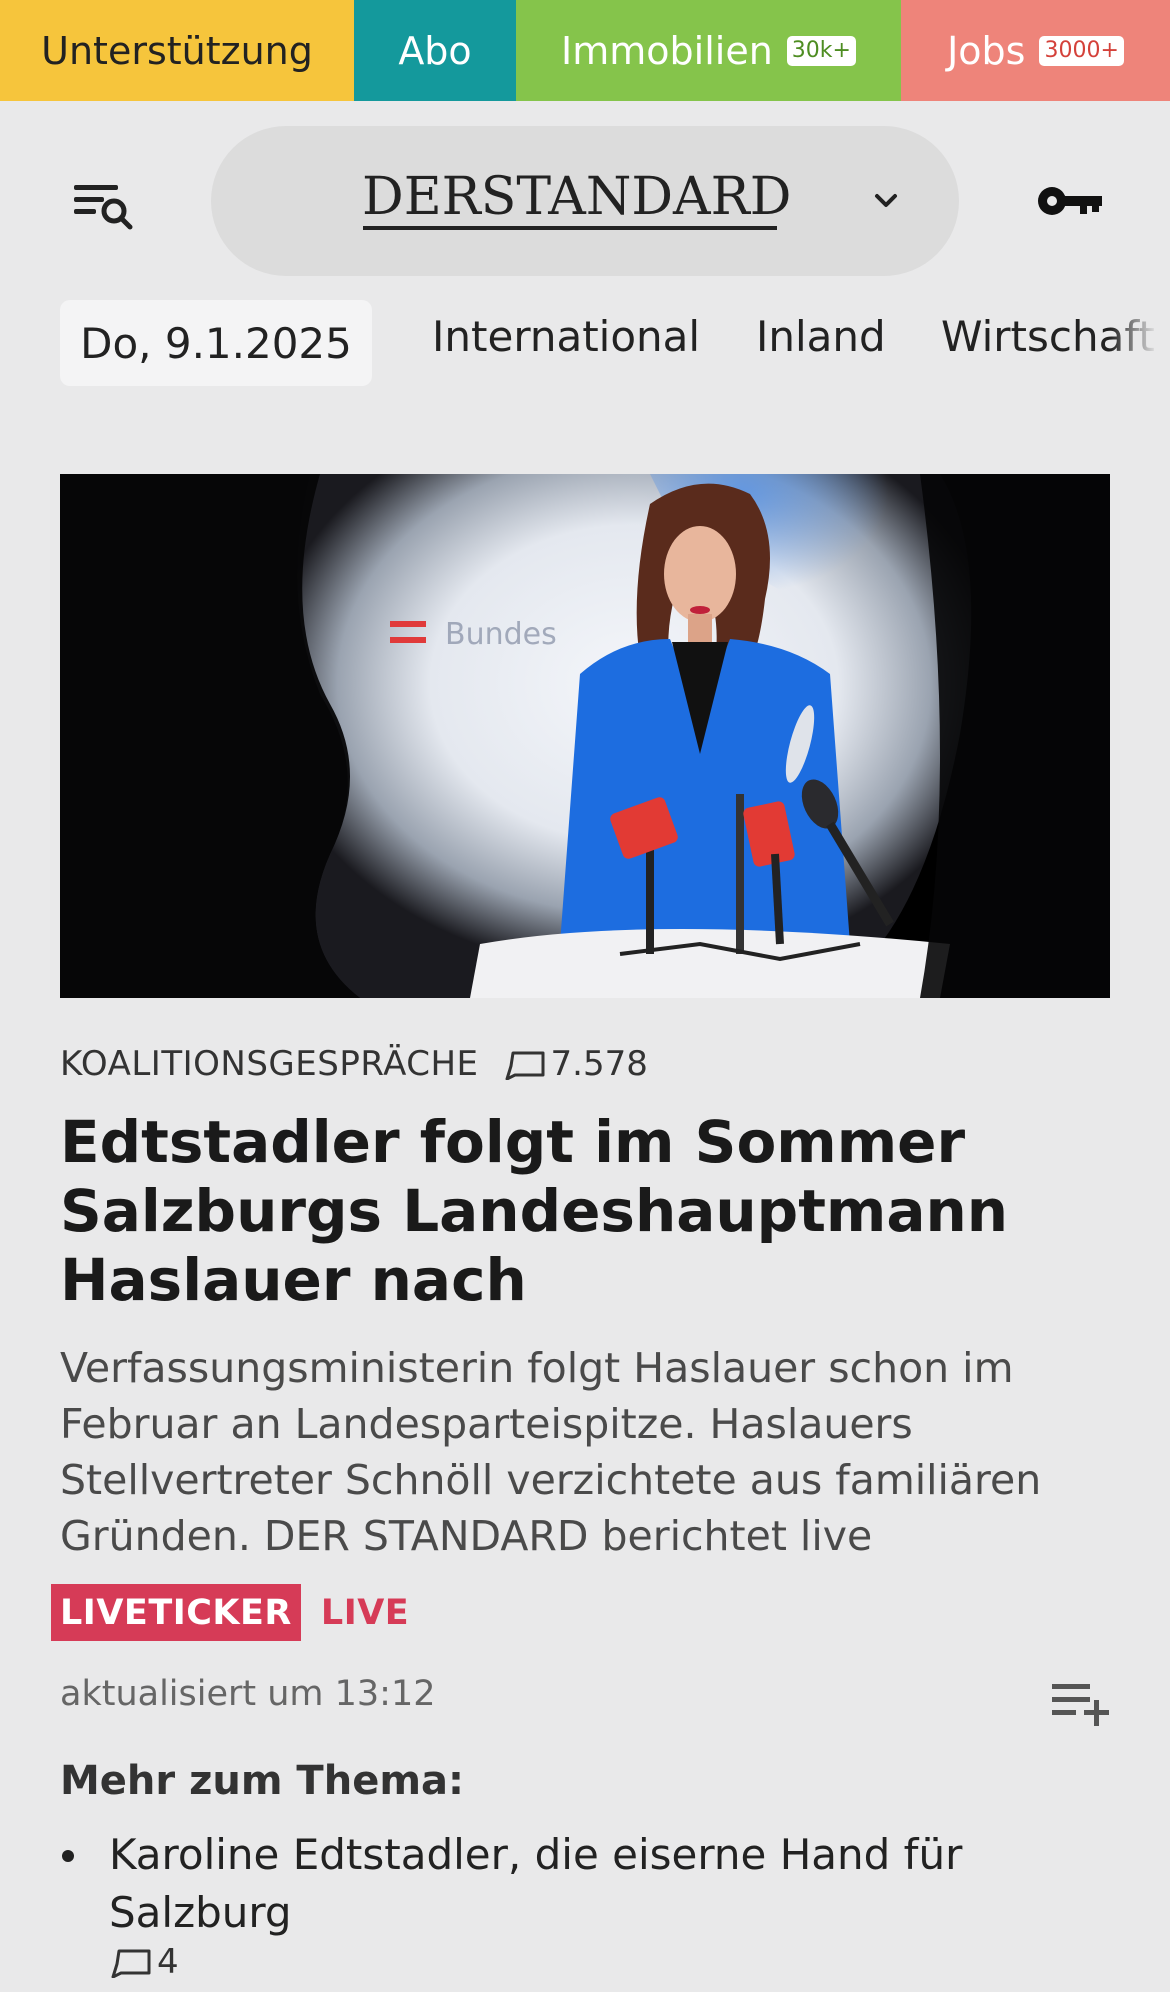 This screenshot has height=1992, width=1170. I want to click on live-label: LIVE, so click(365, 1612).